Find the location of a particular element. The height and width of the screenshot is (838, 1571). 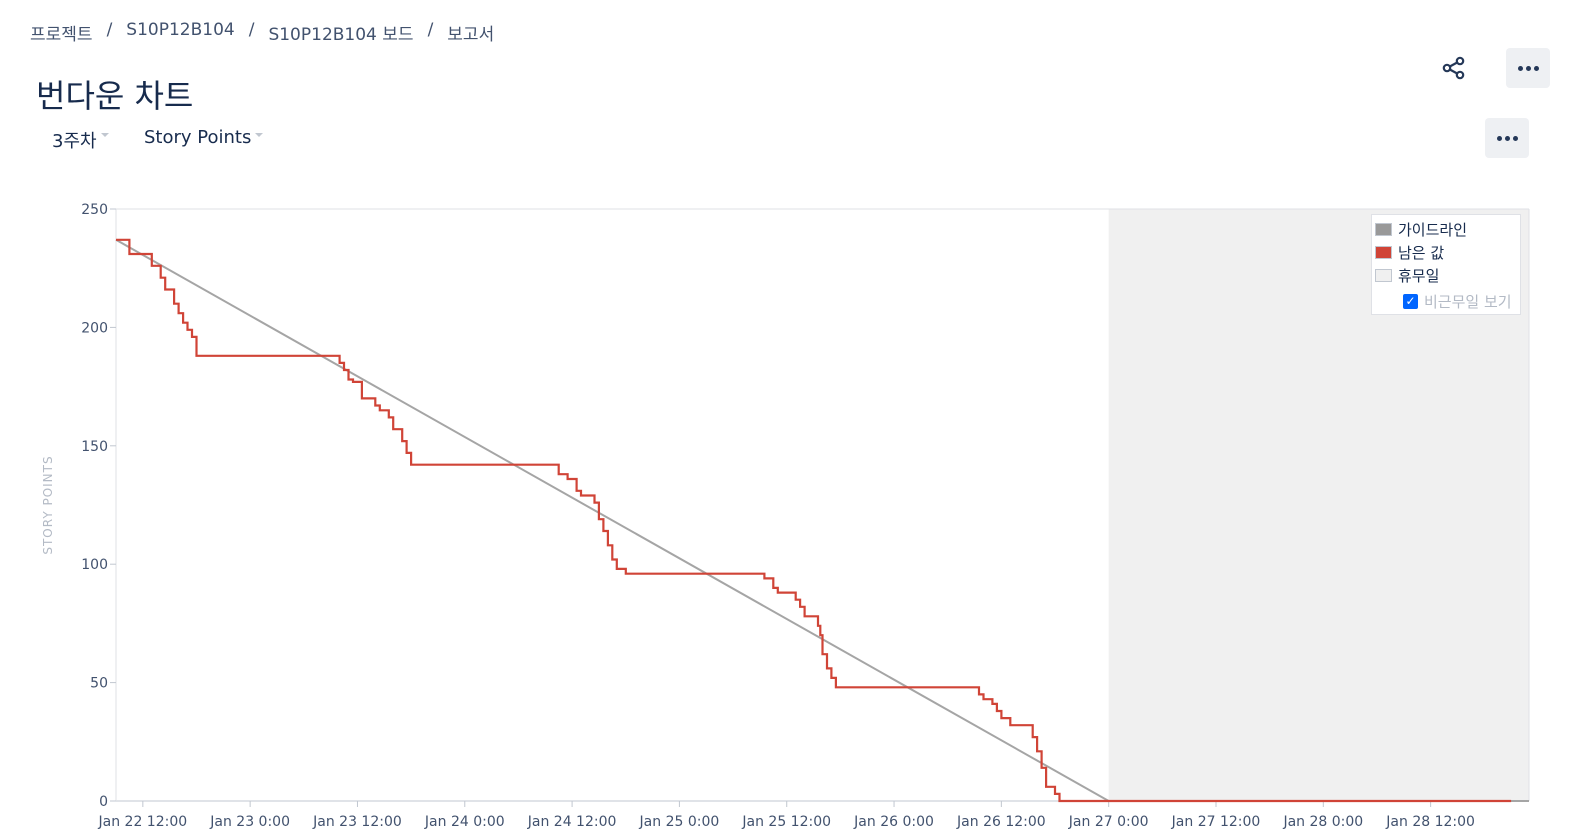

x-tick-label: Jan 27 12:00 is located at coordinates (1216, 822).